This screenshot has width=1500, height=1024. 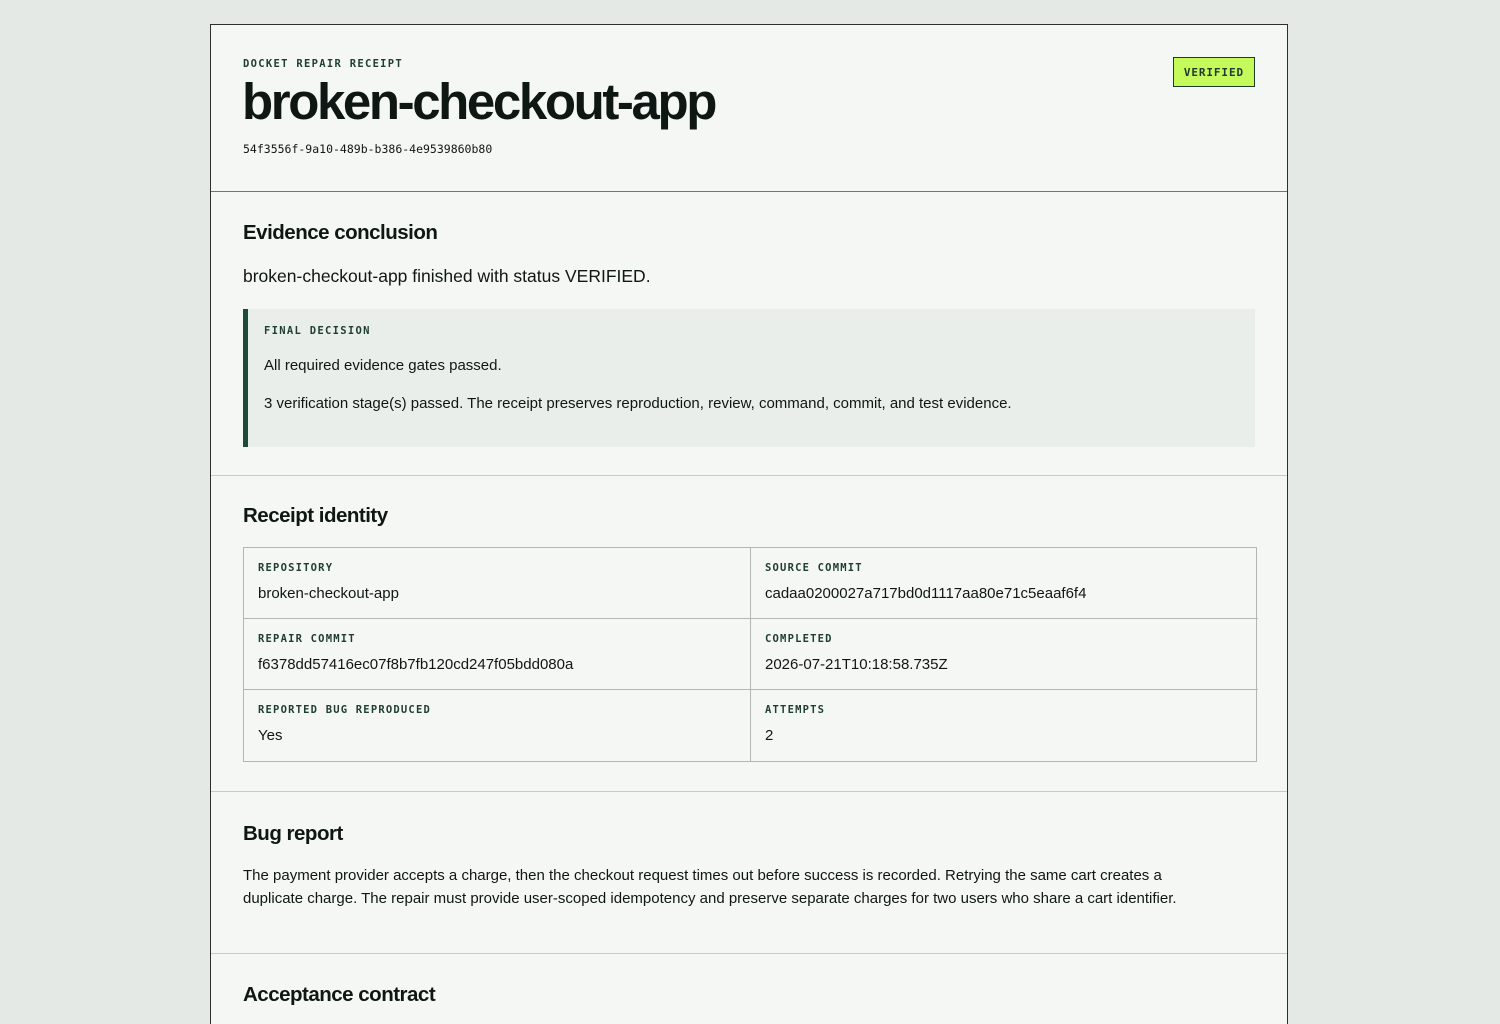 I want to click on status-badge: VERIFIED, so click(x=1213, y=72).